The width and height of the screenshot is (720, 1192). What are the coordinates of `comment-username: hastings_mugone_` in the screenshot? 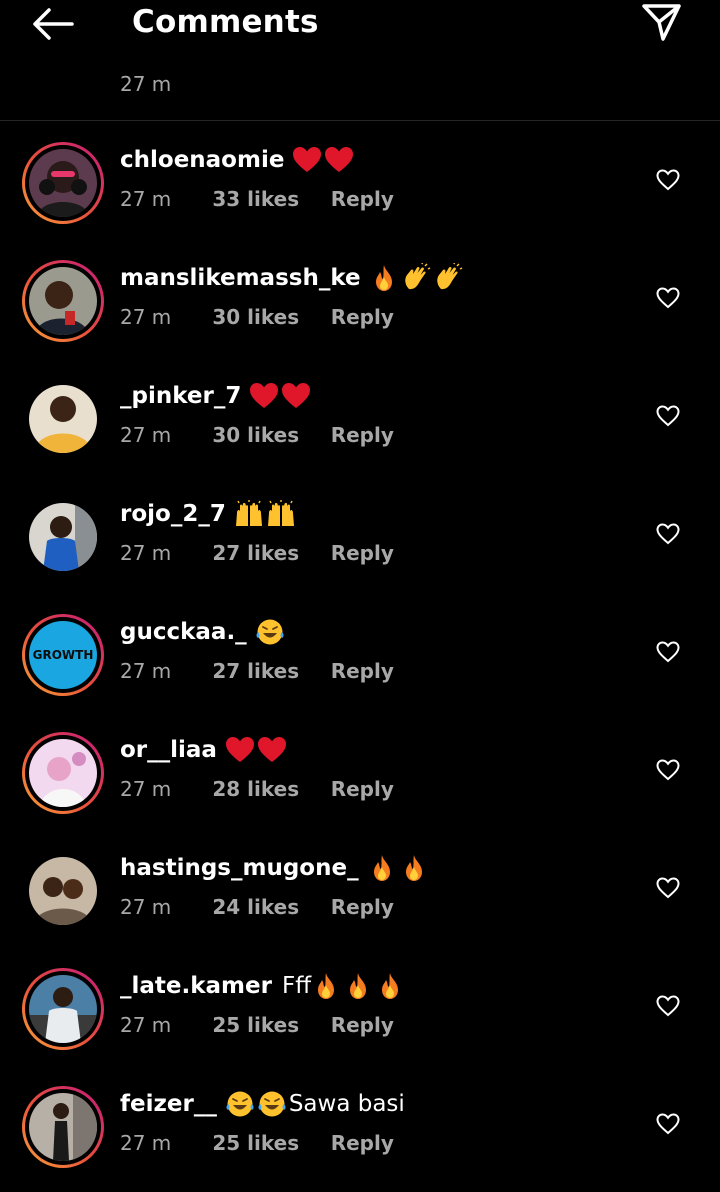 It's located at (239, 868).